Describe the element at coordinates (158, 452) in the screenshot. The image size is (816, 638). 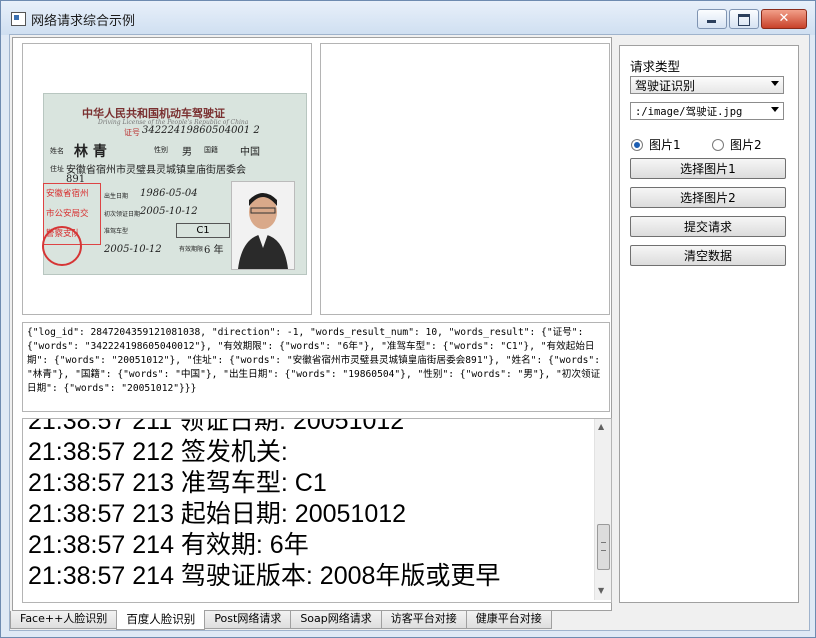
I see `log-line: 21:38:57 212 签发机关:` at that location.